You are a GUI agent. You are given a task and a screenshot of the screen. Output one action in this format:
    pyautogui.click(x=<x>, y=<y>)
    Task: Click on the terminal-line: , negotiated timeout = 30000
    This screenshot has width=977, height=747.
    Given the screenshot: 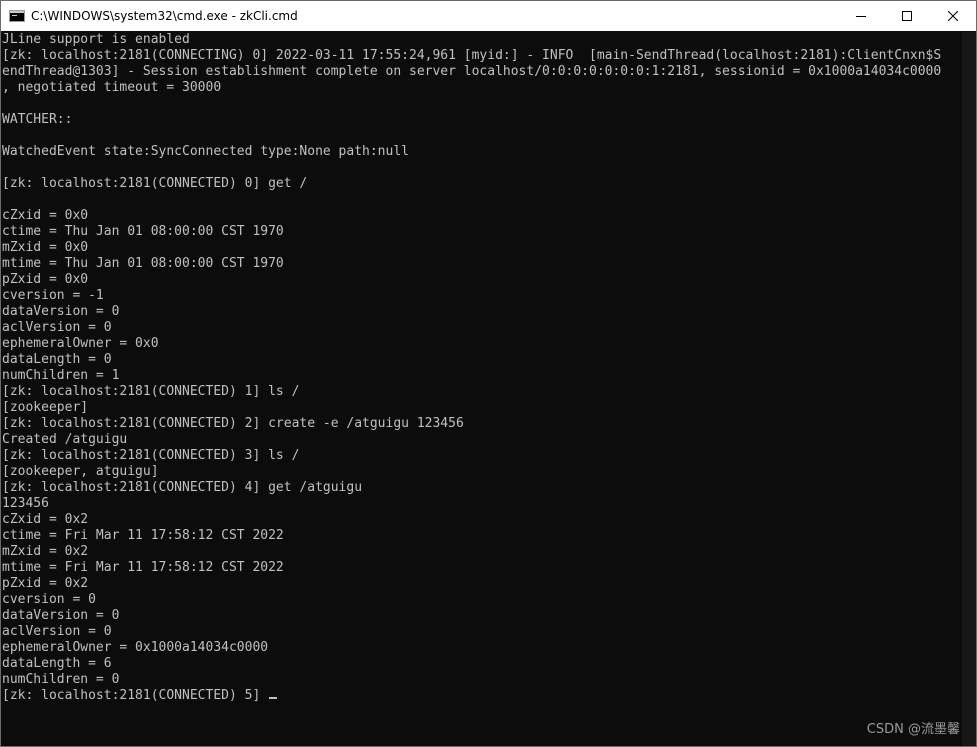 What is the action you would take?
    pyautogui.click(x=112, y=87)
    